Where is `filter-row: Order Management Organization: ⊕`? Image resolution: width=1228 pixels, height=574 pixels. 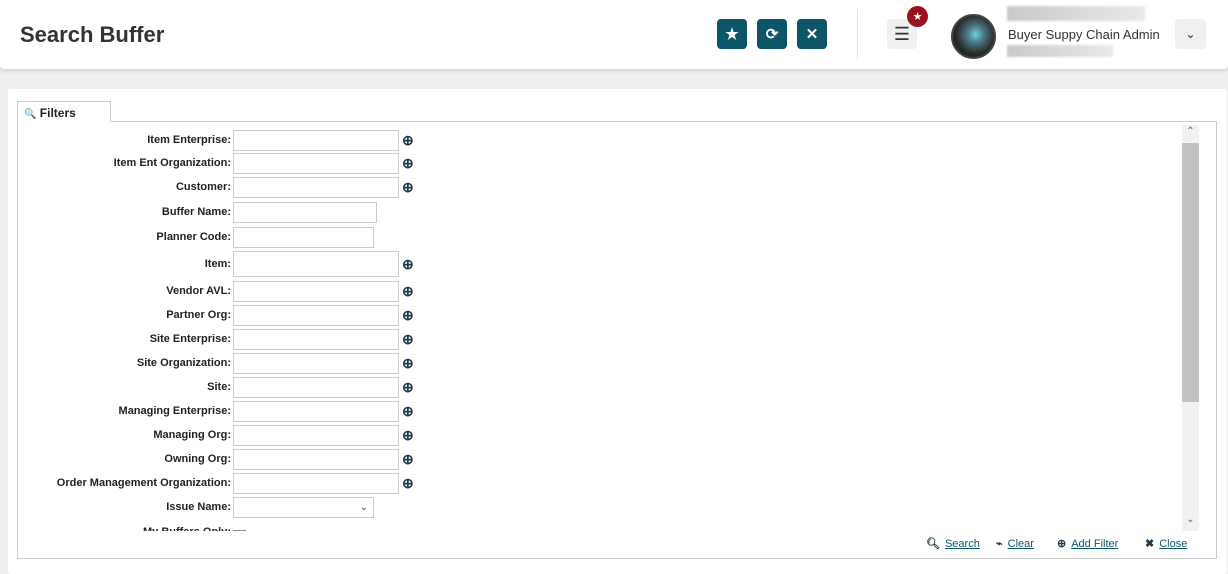 filter-row: Order Management Organization: ⊕ is located at coordinates (216, 483).